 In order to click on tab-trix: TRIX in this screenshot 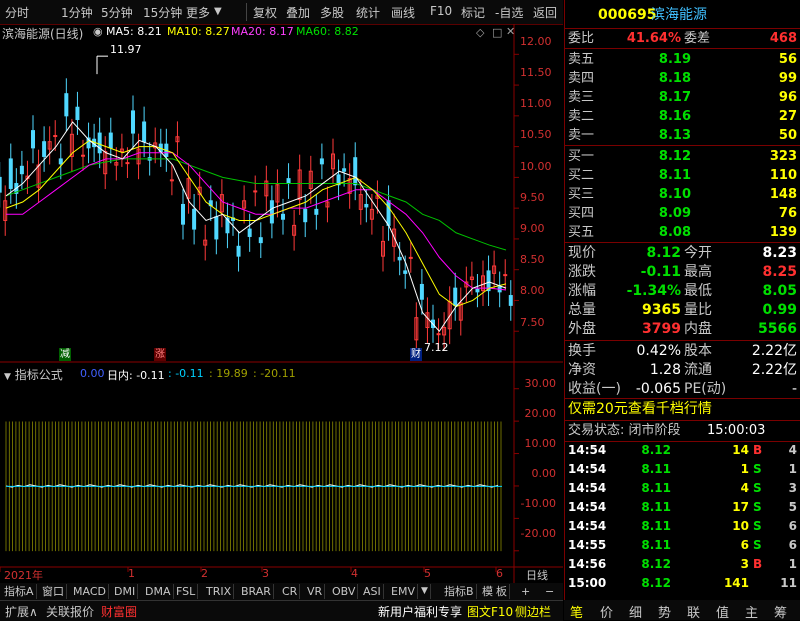, I will do `click(219, 591)`.